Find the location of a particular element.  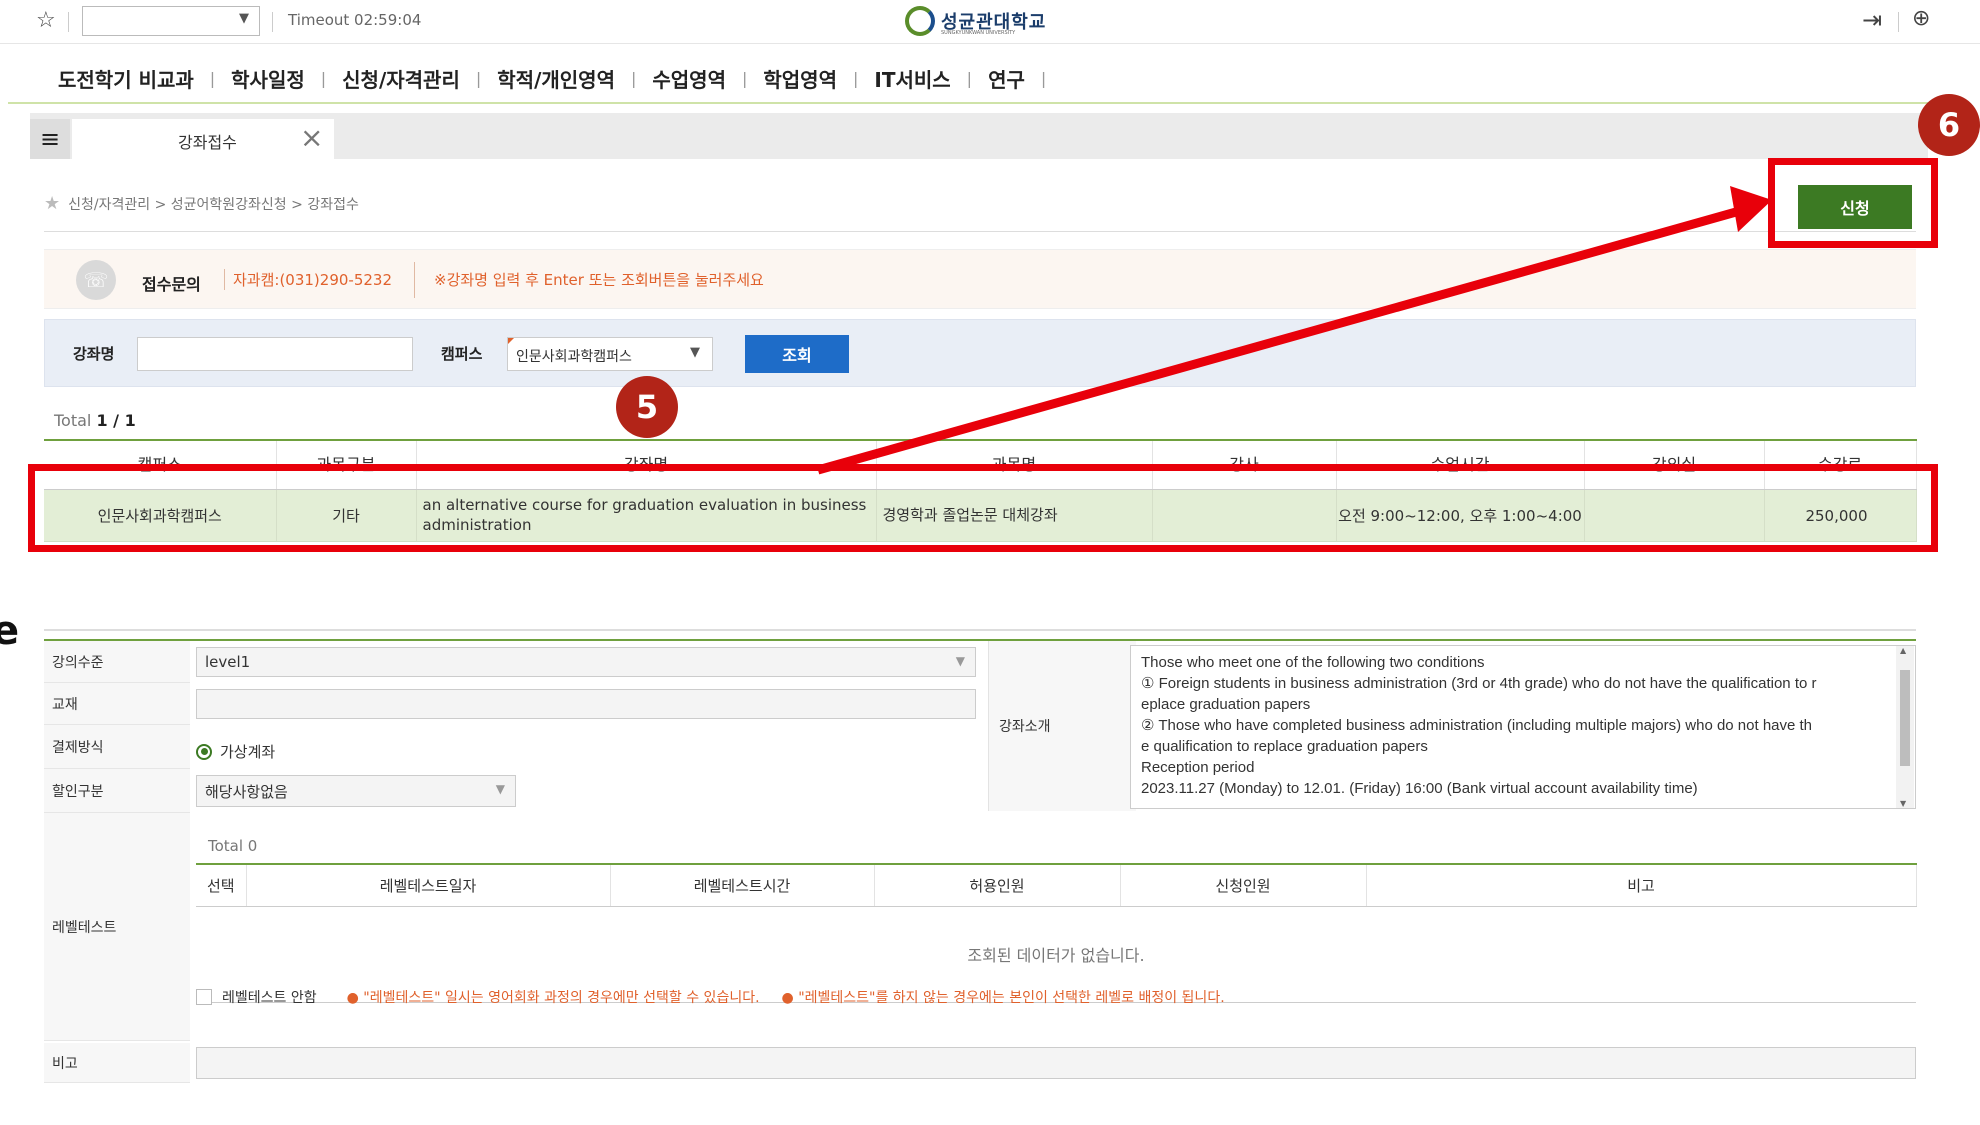

arrow-line is located at coordinates (1277, 341).